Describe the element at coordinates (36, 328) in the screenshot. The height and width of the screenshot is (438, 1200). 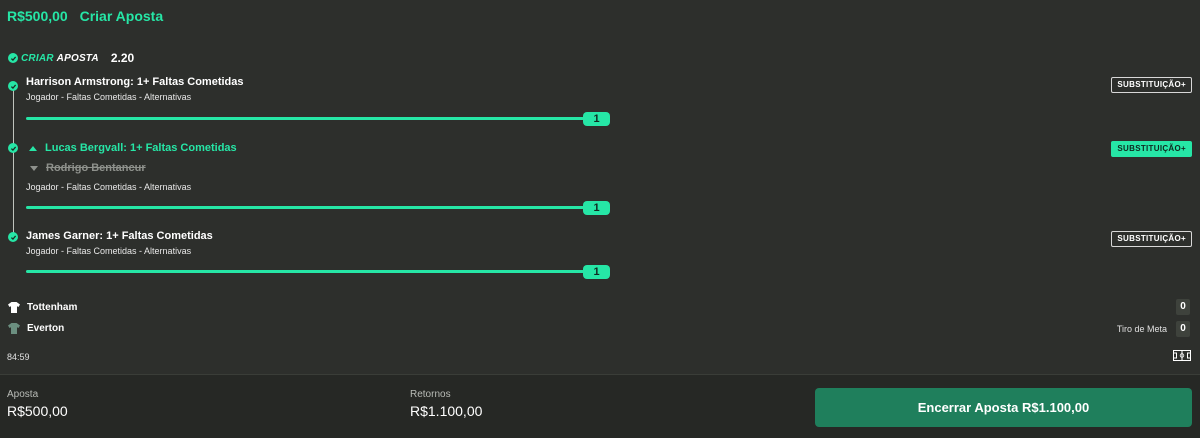
I see `away-team: Everton` at that location.